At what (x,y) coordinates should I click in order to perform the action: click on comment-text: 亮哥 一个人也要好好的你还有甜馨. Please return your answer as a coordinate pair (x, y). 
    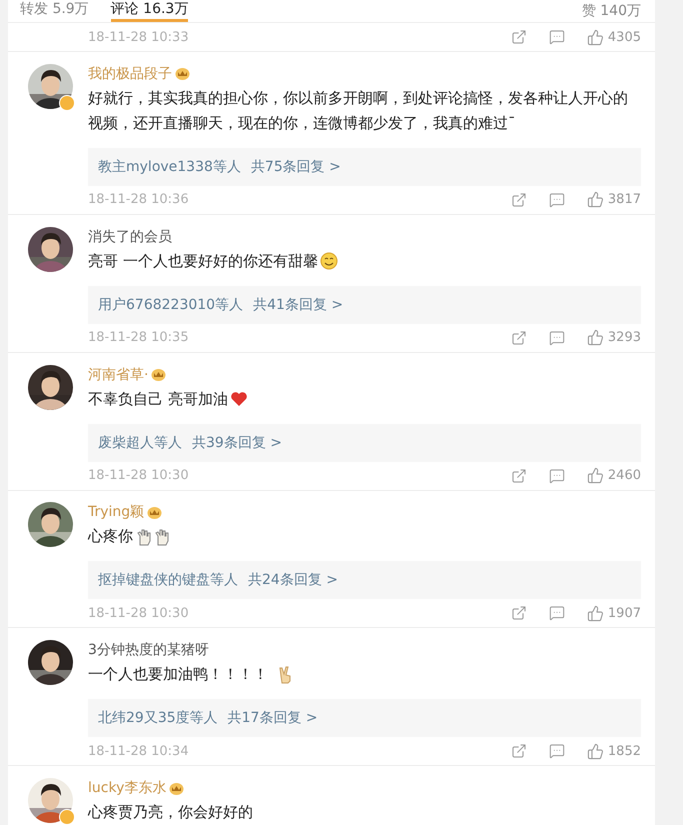
    Looking at the image, I should click on (203, 261).